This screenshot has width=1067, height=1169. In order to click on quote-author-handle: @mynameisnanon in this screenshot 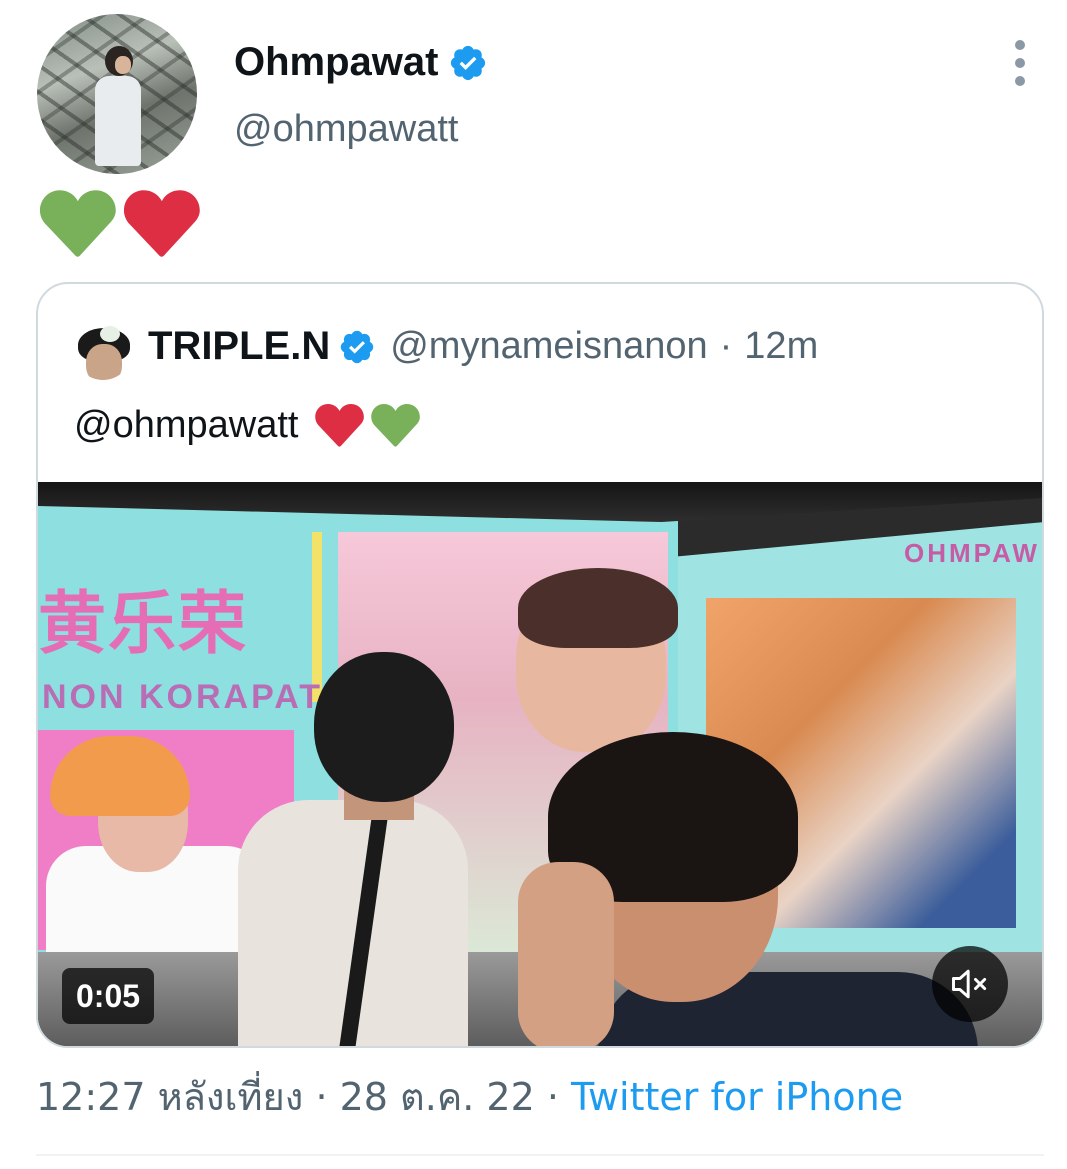, I will do `click(548, 346)`.